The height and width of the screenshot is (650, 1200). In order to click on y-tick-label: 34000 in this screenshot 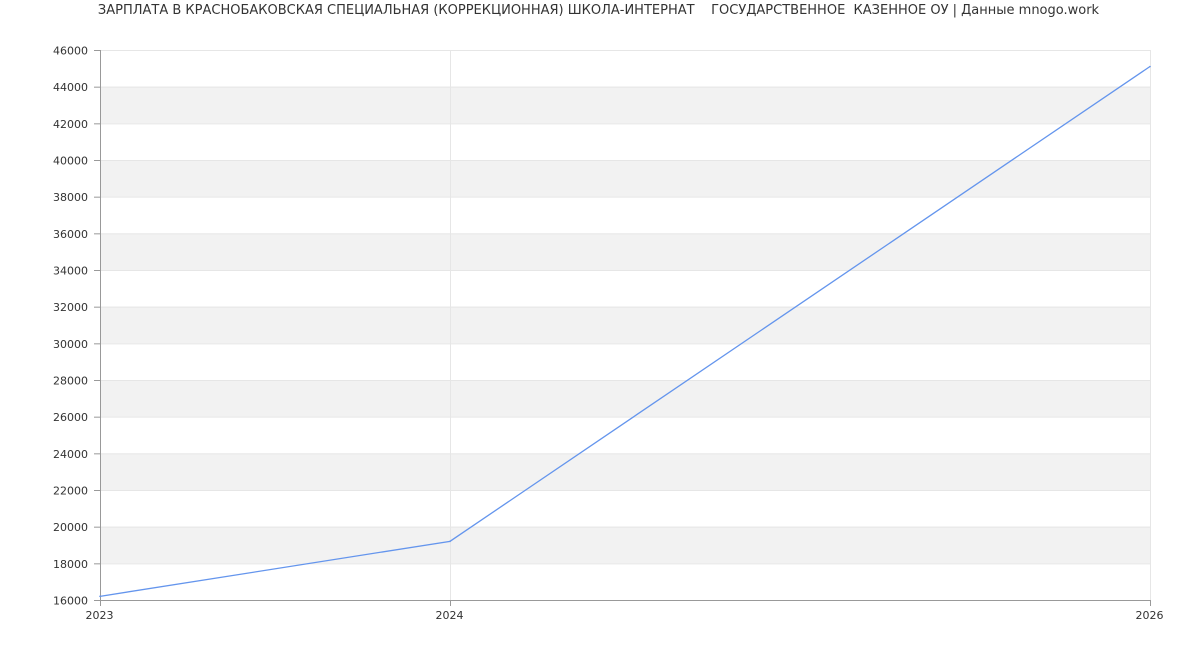, I will do `click(70, 271)`.